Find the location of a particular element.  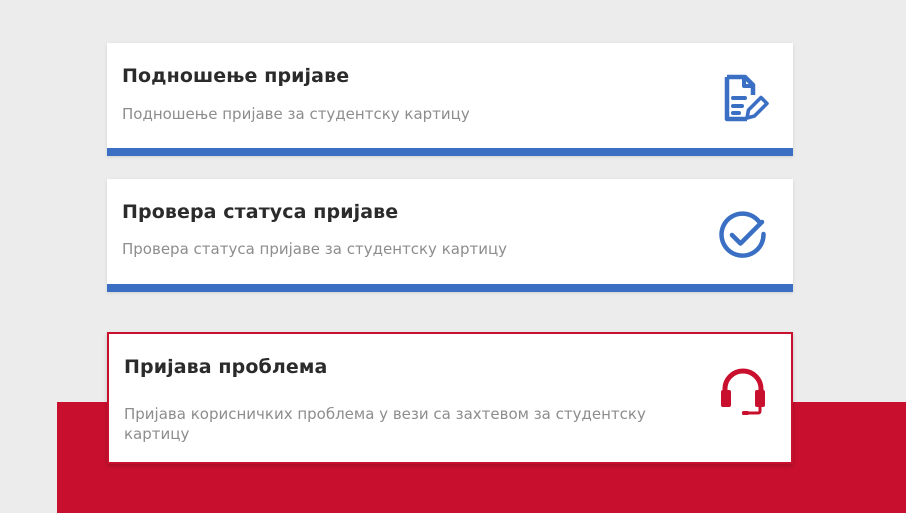

card-title: Подношење пријаве is located at coordinates (236, 76).